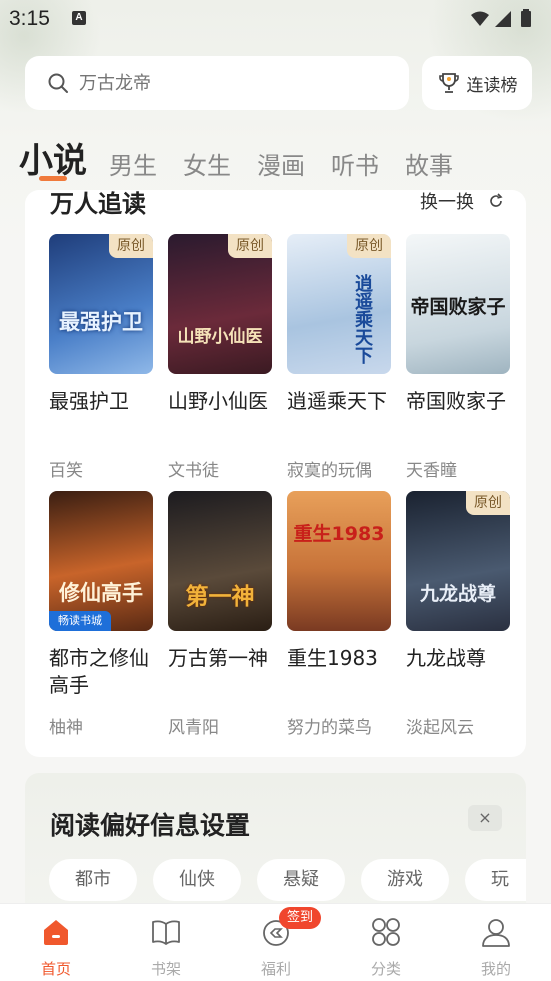  Describe the element at coordinates (53, 161) in the screenshot. I see `tab-novel: 小说` at that location.